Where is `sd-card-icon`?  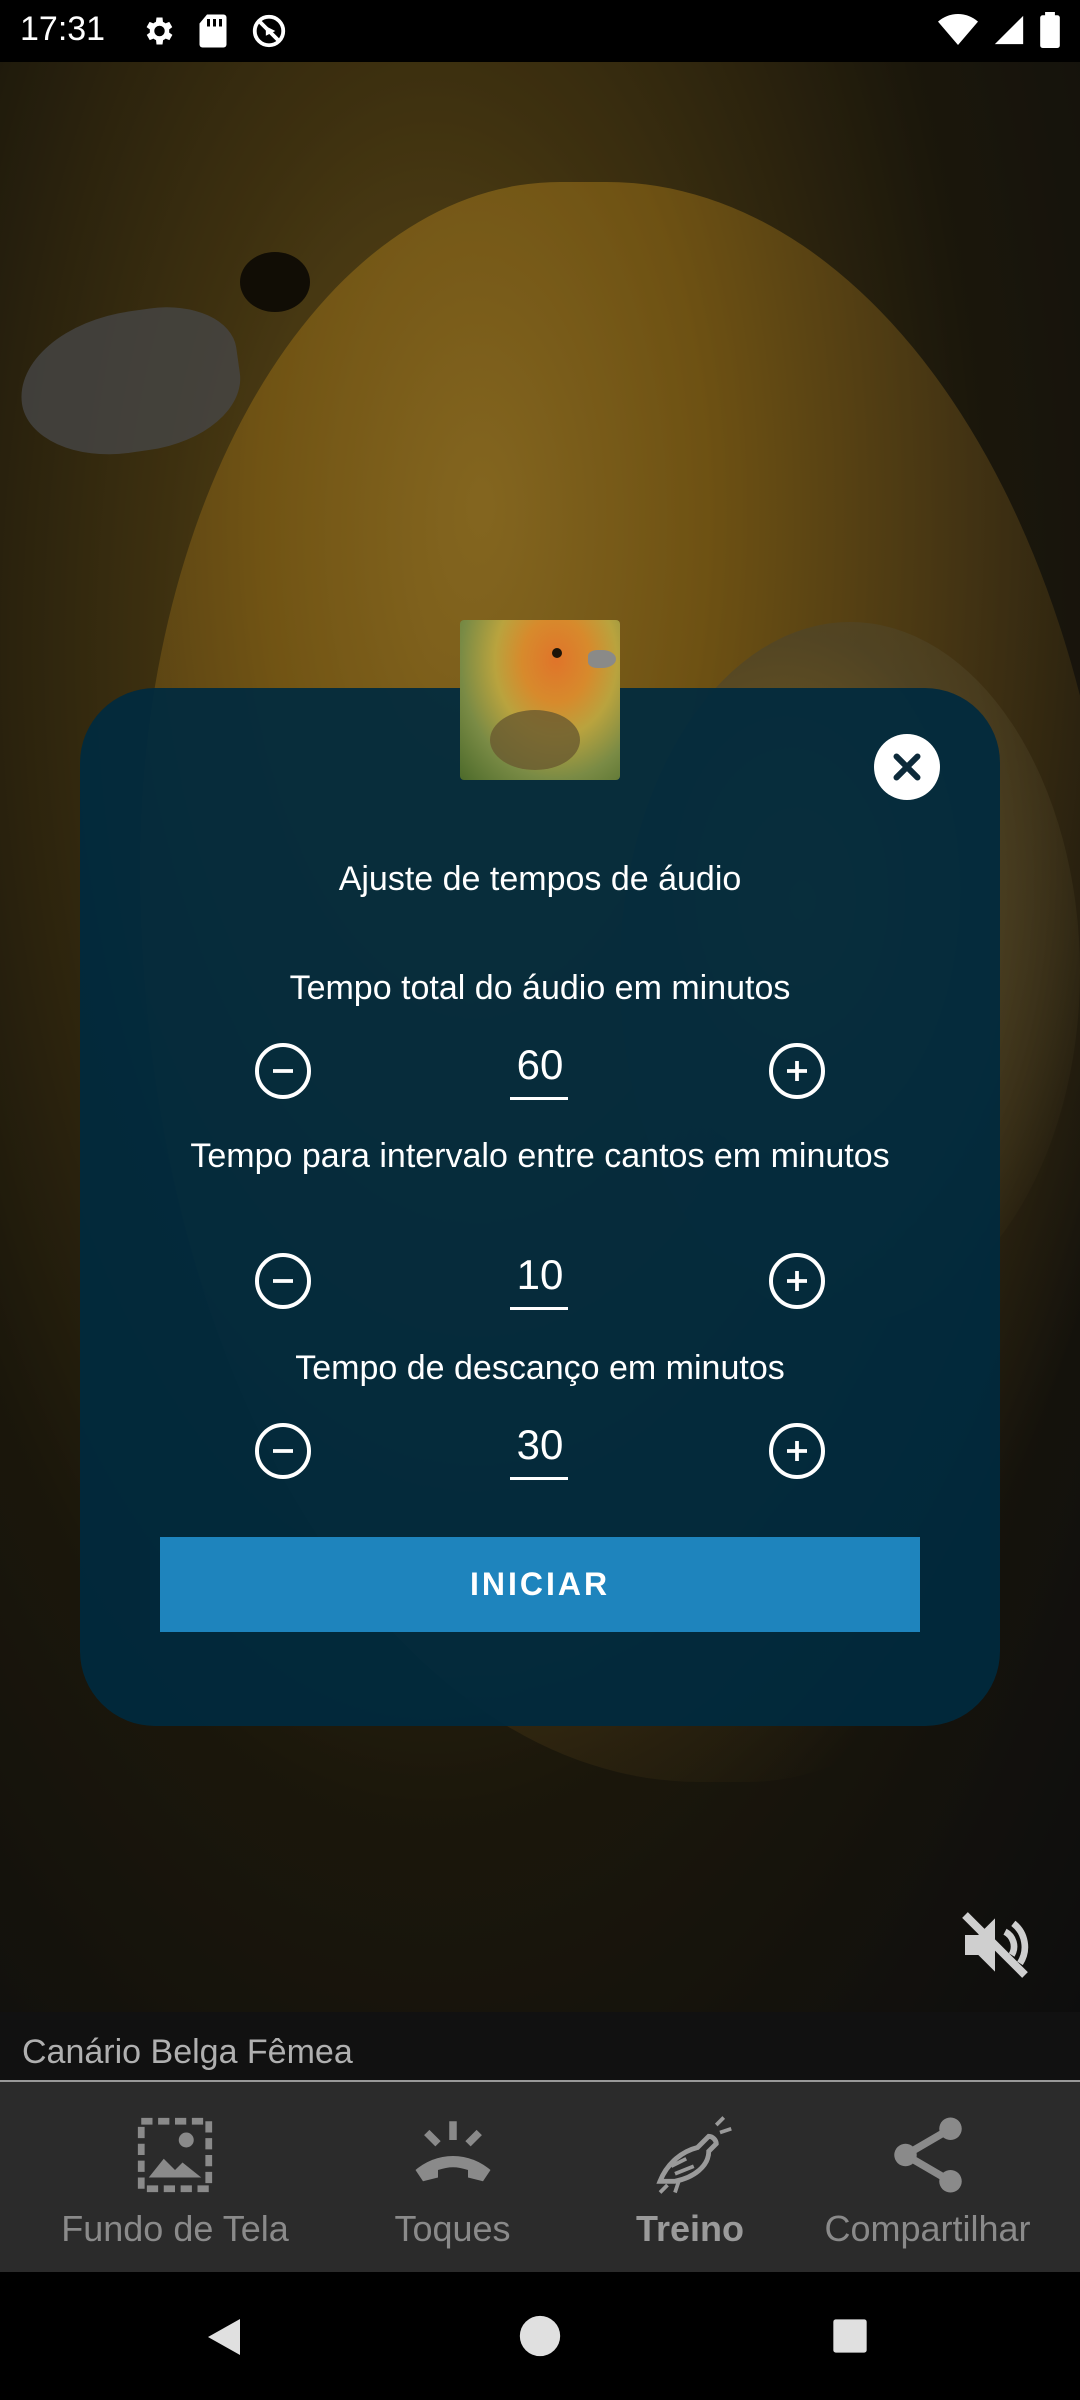 sd-card-icon is located at coordinates (213, 31).